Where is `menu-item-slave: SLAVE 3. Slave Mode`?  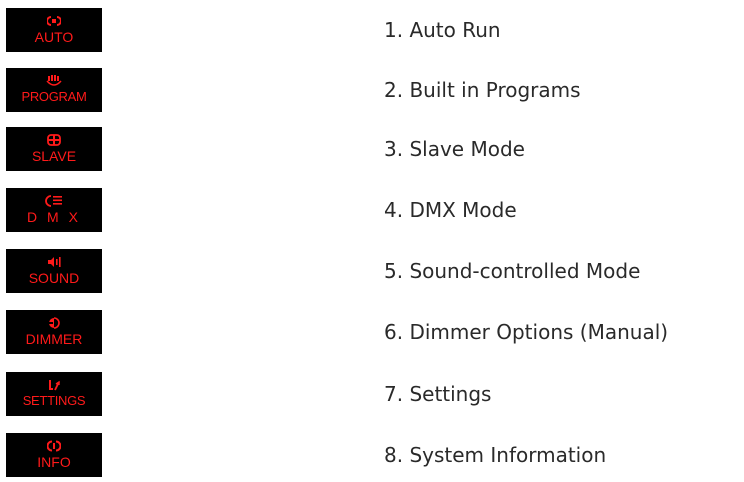 menu-item-slave: SLAVE 3. Slave Mode is located at coordinates (372, 149).